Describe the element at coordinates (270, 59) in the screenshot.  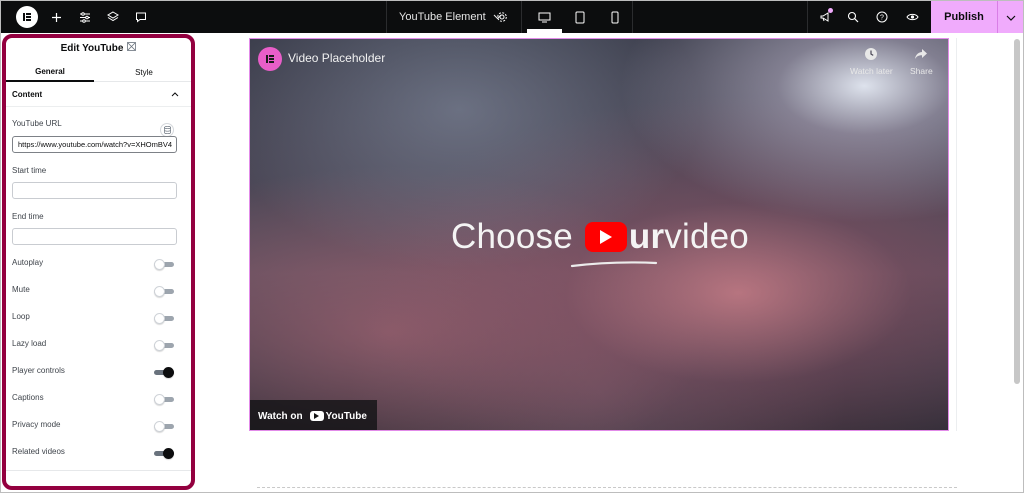
I see `channel-avatar` at that location.